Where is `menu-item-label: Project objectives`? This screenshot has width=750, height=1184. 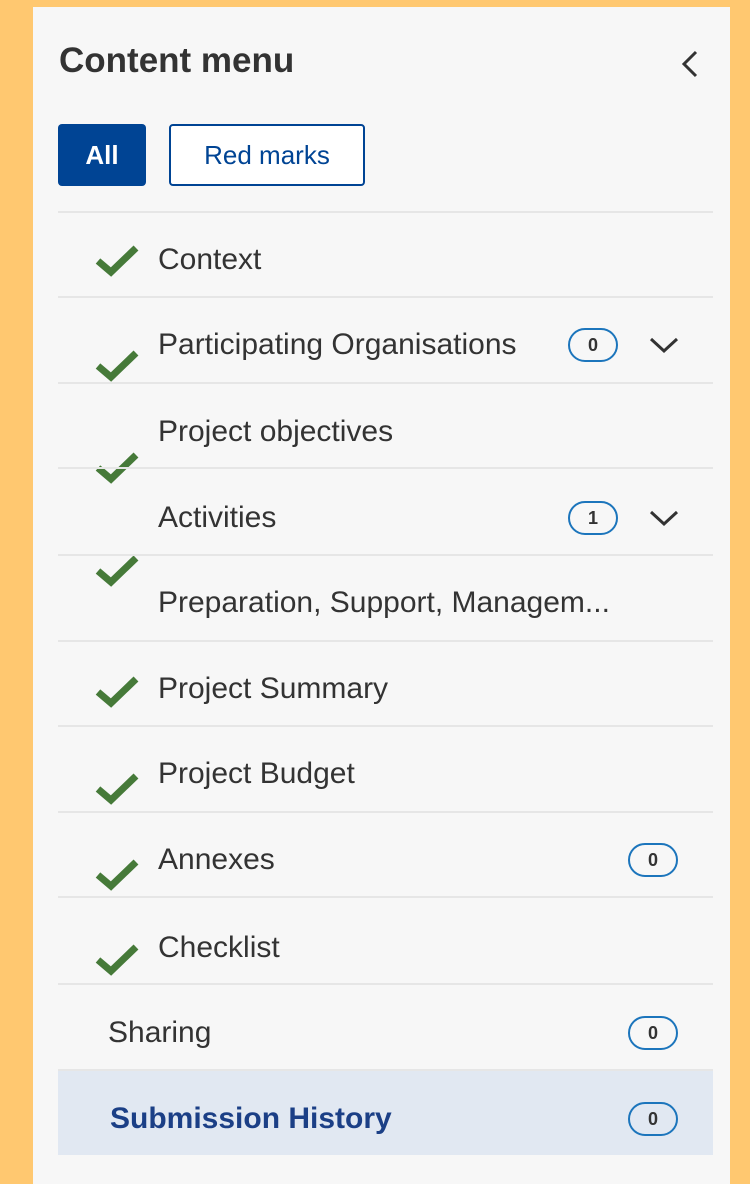 menu-item-label: Project objectives is located at coordinates (276, 431).